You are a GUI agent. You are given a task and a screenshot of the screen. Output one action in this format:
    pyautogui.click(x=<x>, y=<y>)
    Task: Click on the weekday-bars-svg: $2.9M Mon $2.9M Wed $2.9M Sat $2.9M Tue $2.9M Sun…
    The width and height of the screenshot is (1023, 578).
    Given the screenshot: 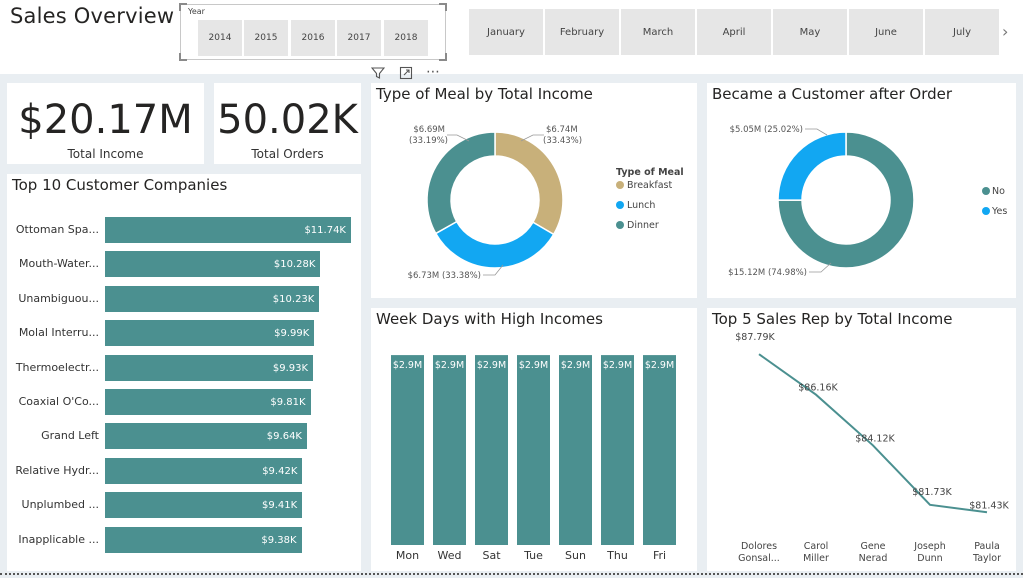 What is the action you would take?
    pyautogui.click(x=533, y=458)
    